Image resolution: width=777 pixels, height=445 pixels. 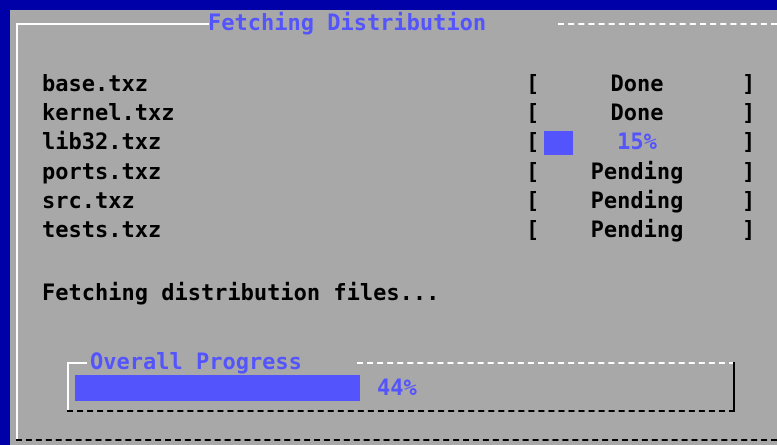 I want to click on overall-progress-title: Overall Progress, so click(x=196, y=362).